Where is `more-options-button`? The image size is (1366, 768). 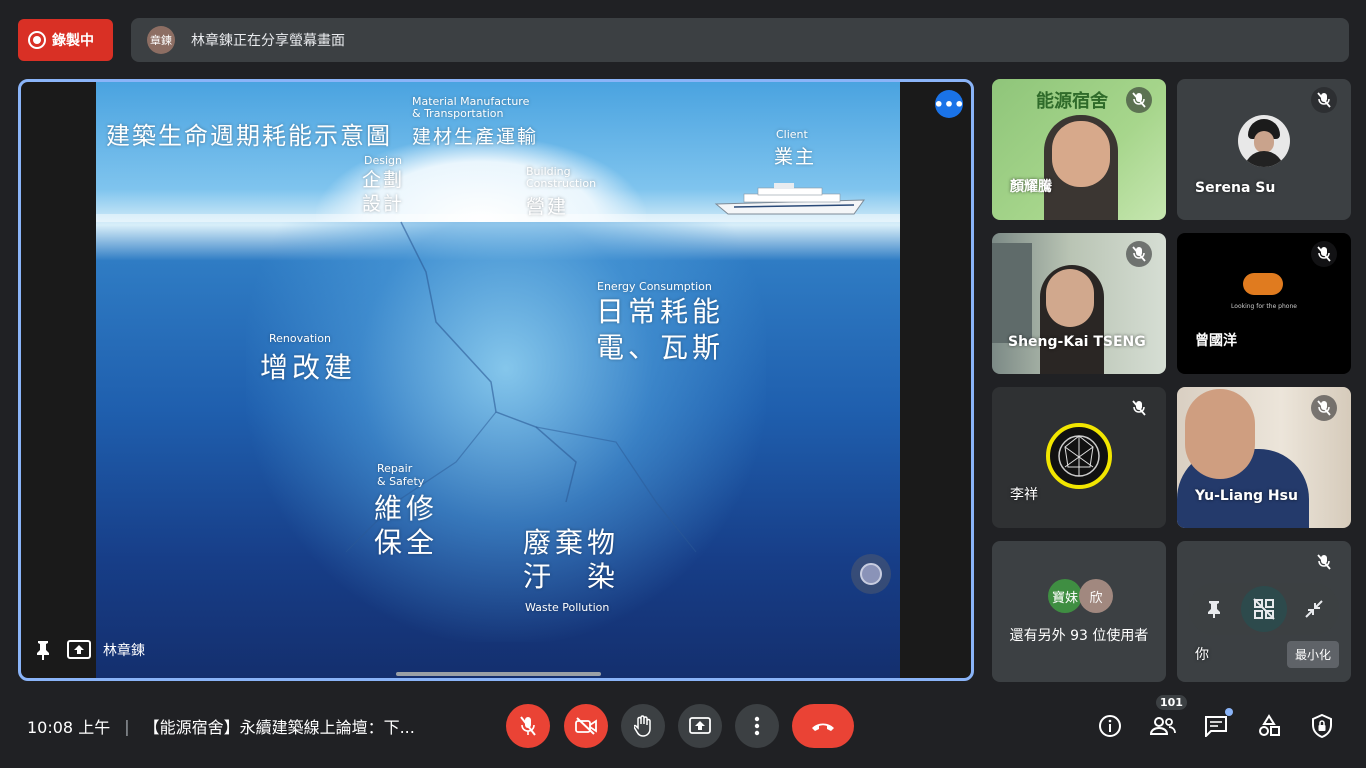
more-options-button is located at coordinates (757, 726).